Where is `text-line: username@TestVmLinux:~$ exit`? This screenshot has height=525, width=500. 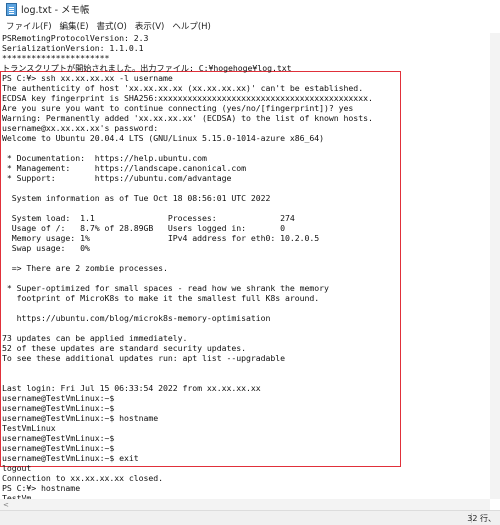 text-line: username@TestVmLinux:~$ exit is located at coordinates (70, 458).